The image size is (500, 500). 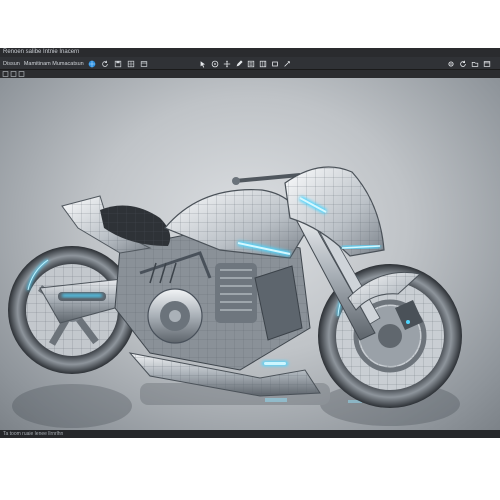 What do you see at coordinates (226, 63) in the screenshot?
I see `move-icon` at bounding box center [226, 63].